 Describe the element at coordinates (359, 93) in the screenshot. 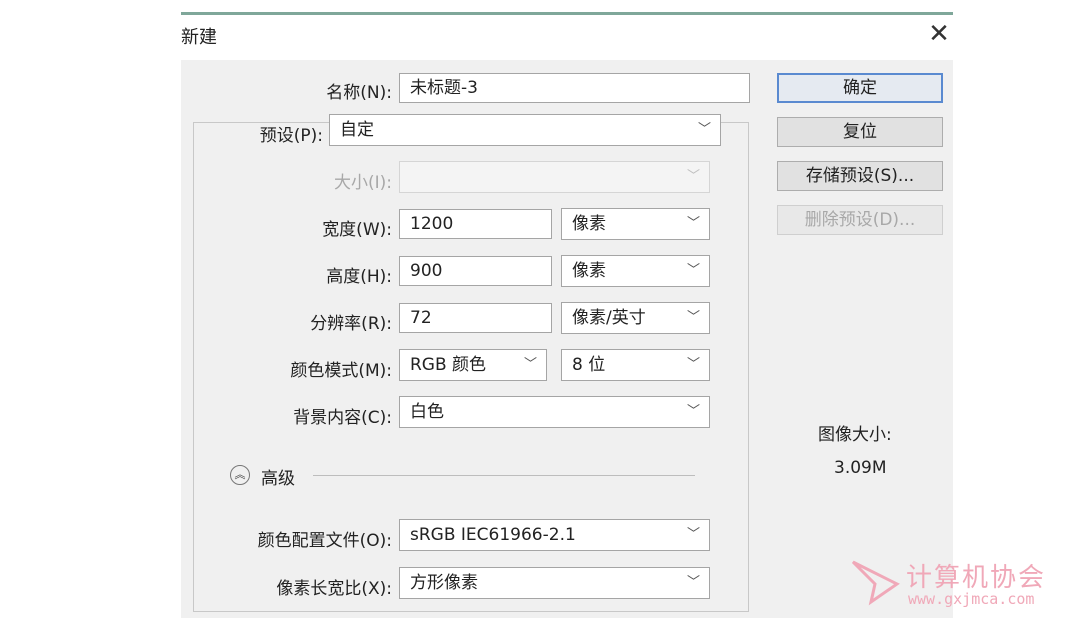

I see `name-label: 名称(N):` at that location.